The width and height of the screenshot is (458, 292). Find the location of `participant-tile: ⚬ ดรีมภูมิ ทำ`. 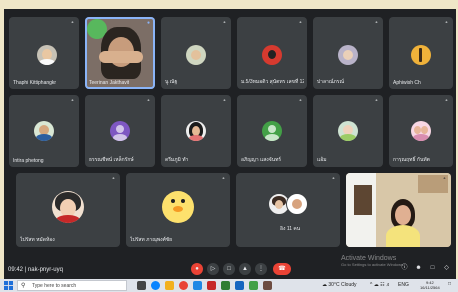

participant-tile: ⚬ ดรีมภูมิ ทำ is located at coordinates (196, 131).